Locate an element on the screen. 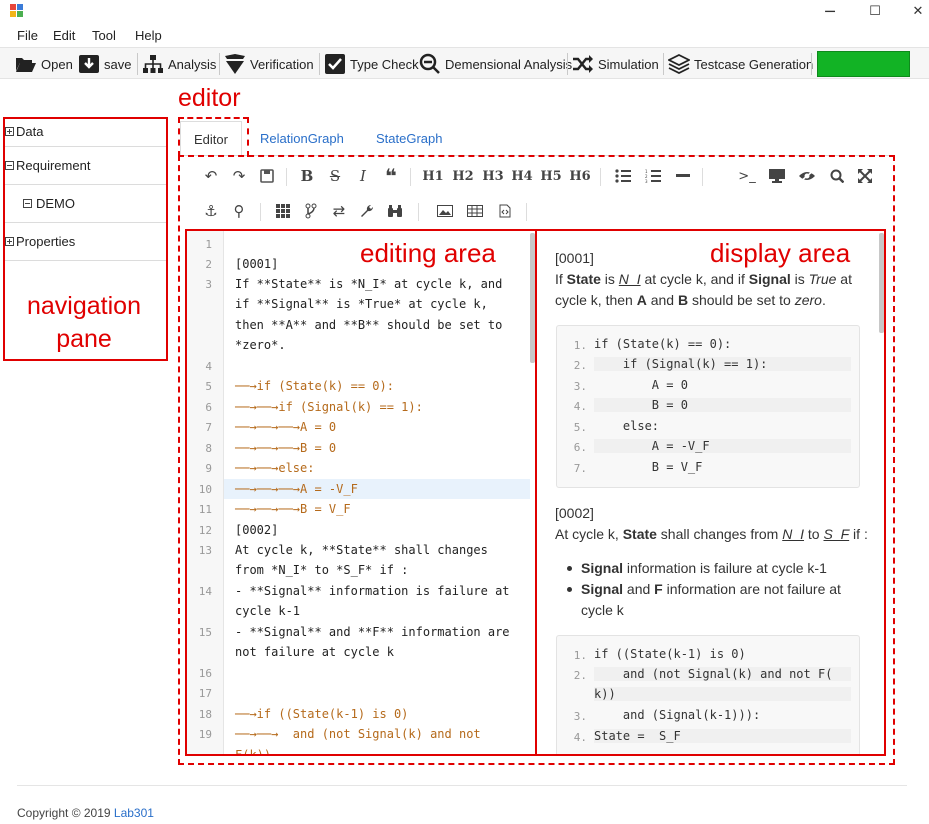 The height and width of the screenshot is (824, 929). simulation-label: Simulation is located at coordinates (628, 64).